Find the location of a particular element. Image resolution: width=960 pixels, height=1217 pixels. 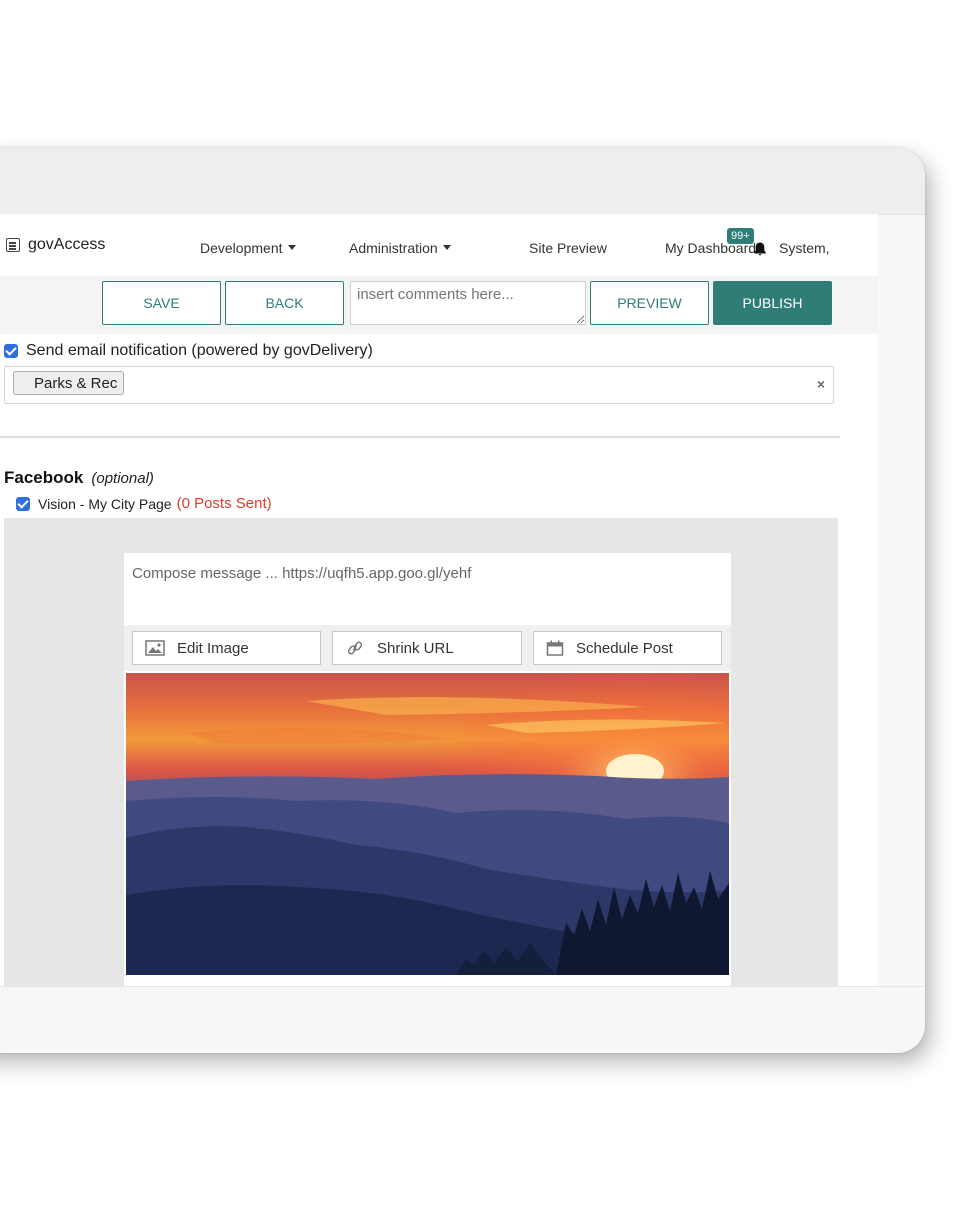

schedule-post-button: Schedule Post is located at coordinates (627, 648).